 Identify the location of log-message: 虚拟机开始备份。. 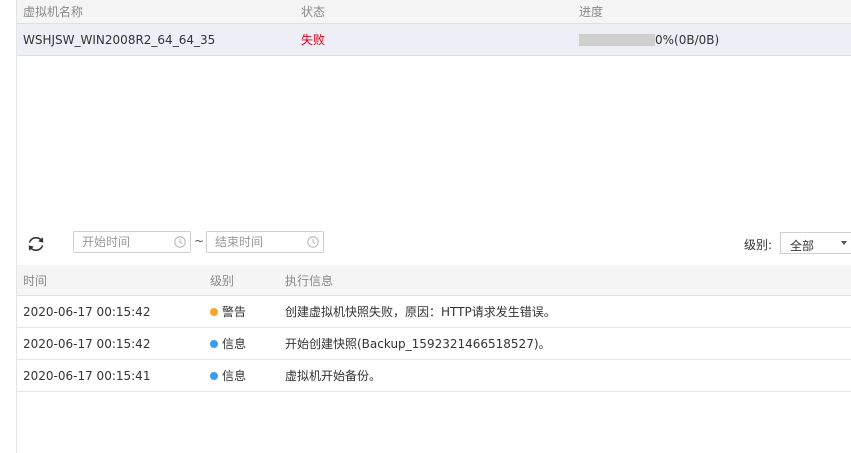
(333, 376).